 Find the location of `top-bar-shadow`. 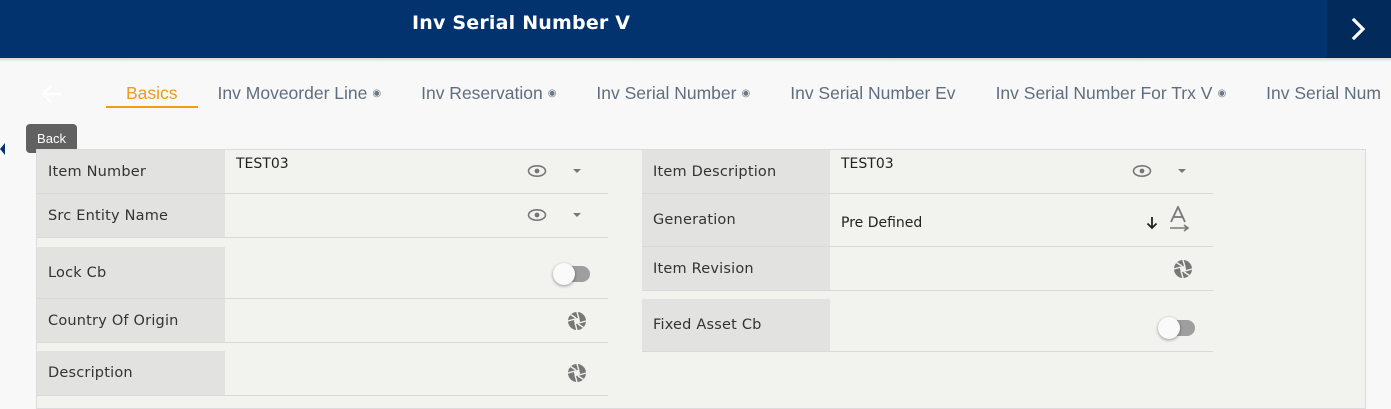

top-bar-shadow is located at coordinates (695, 60).